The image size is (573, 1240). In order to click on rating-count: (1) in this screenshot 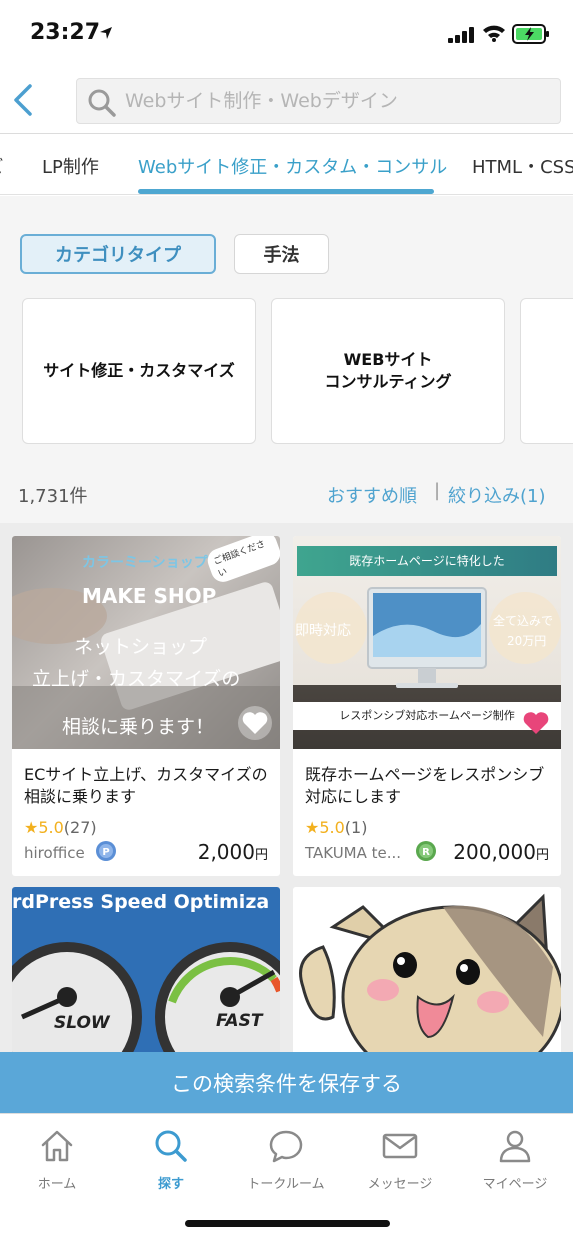, I will do `click(356, 827)`.